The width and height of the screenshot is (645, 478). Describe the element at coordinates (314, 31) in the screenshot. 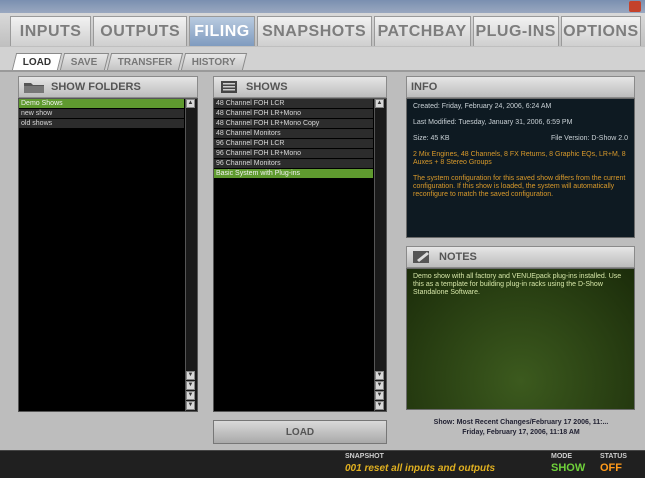

I see `tab-snapshots: SNAPSHOTS` at that location.